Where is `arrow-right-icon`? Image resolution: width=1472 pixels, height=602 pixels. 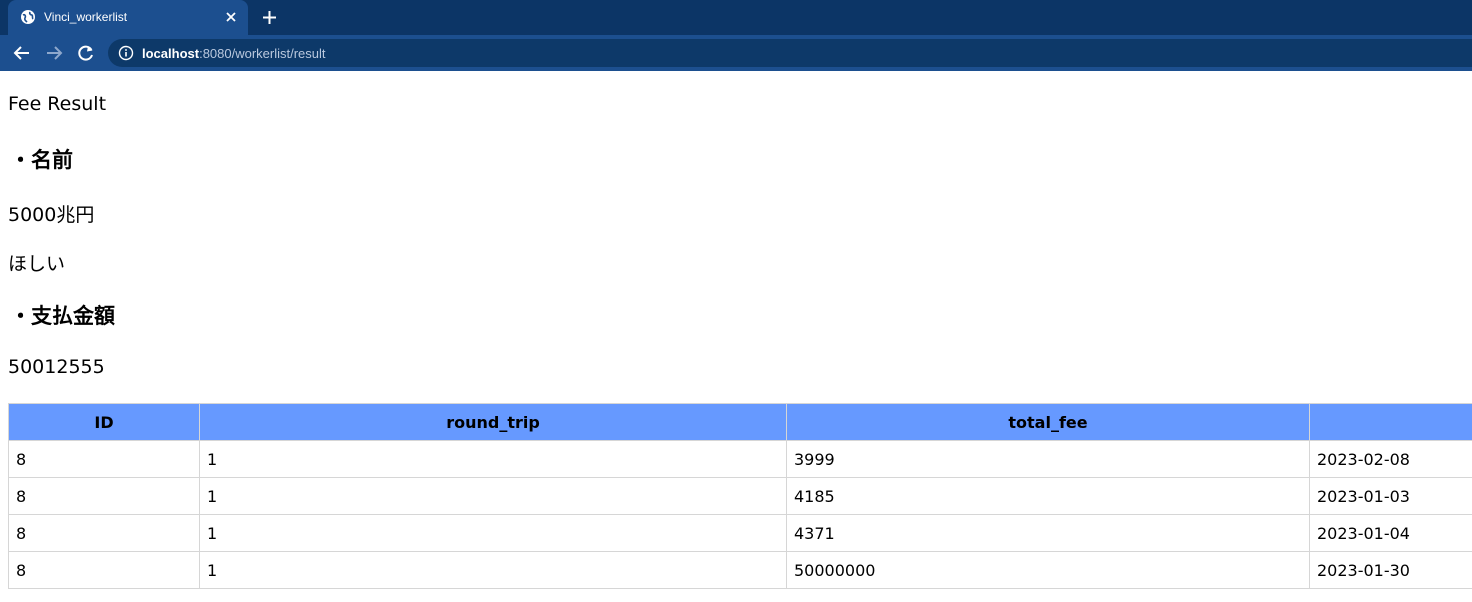 arrow-right-icon is located at coordinates (54, 53).